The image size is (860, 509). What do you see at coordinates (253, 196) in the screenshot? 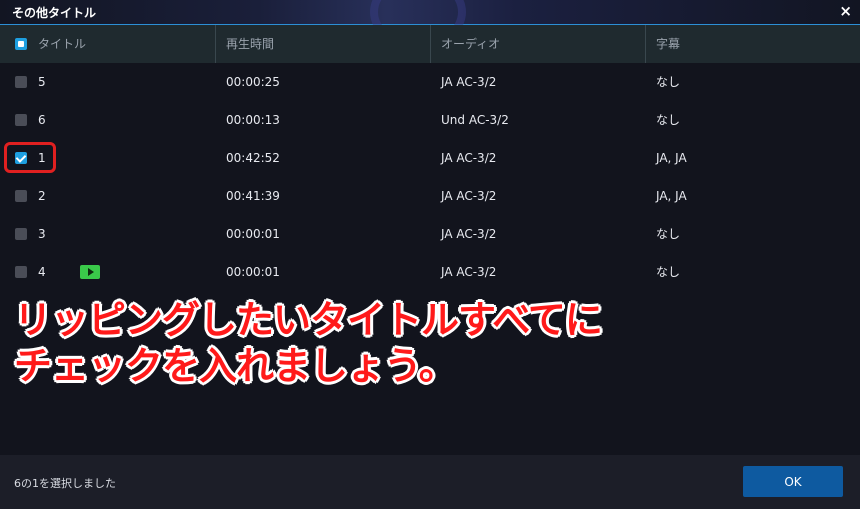
I see `duration-value: 00:41:39` at bounding box center [253, 196].